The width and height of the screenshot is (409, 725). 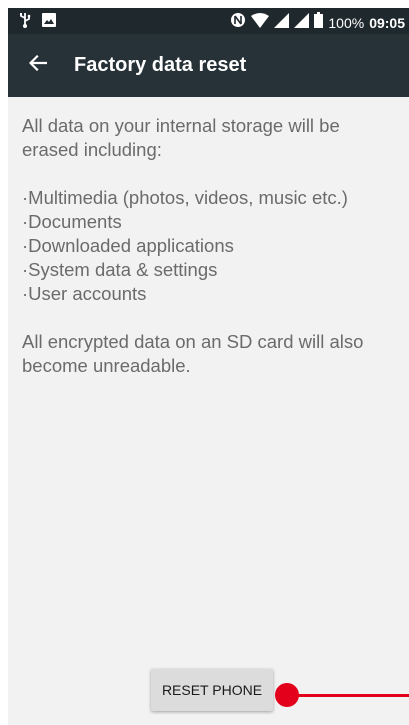 I want to click on clock: 09:05, so click(x=387, y=22).